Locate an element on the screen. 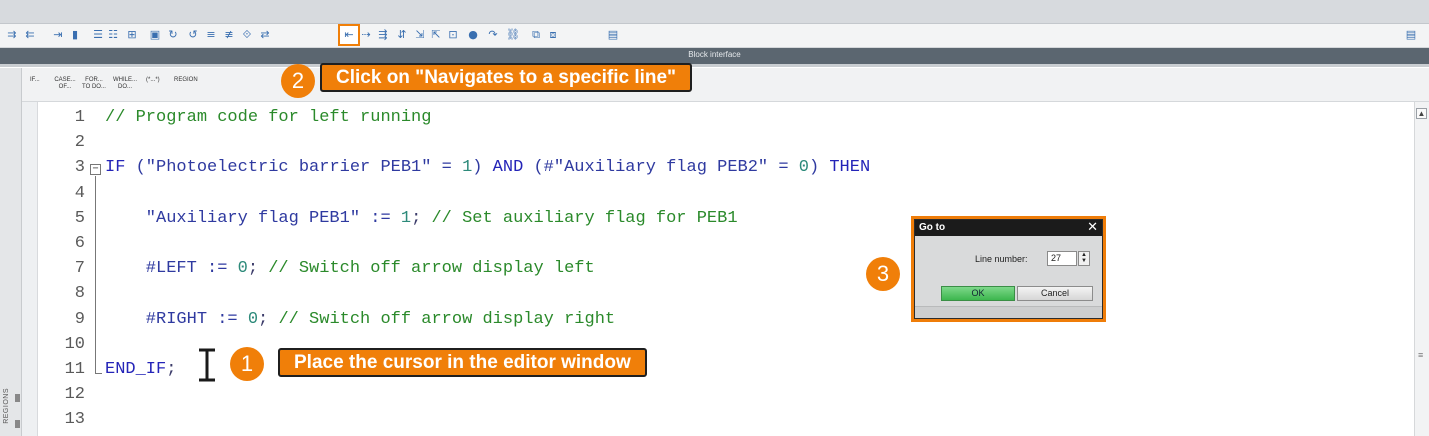 The height and width of the screenshot is (436, 1429). line-number: 13 is located at coordinates (74, 420).